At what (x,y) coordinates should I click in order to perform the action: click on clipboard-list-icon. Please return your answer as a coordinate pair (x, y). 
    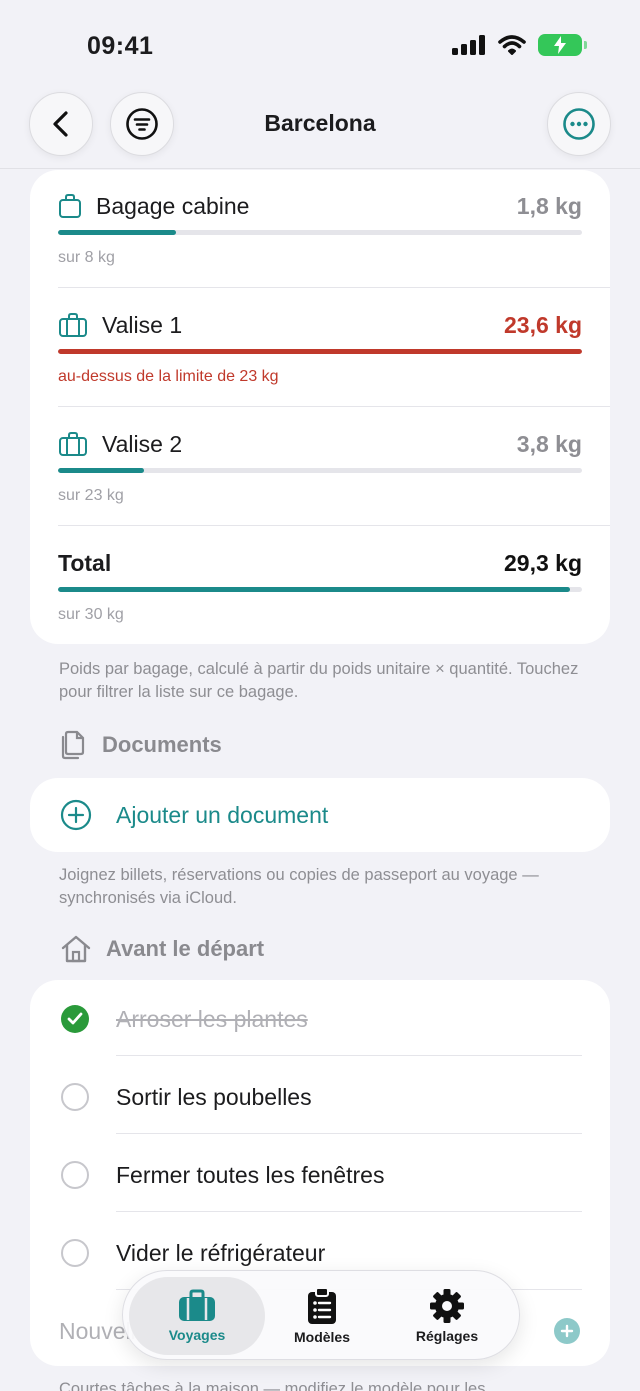
    Looking at the image, I should click on (322, 1305).